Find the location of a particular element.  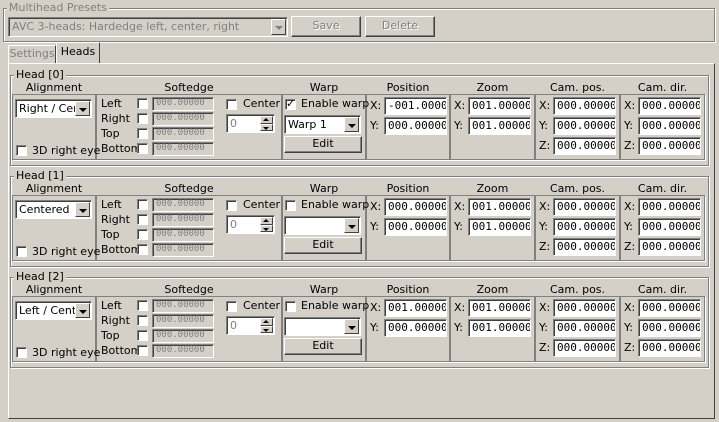

zoom-x-label: X: is located at coordinates (460, 307).